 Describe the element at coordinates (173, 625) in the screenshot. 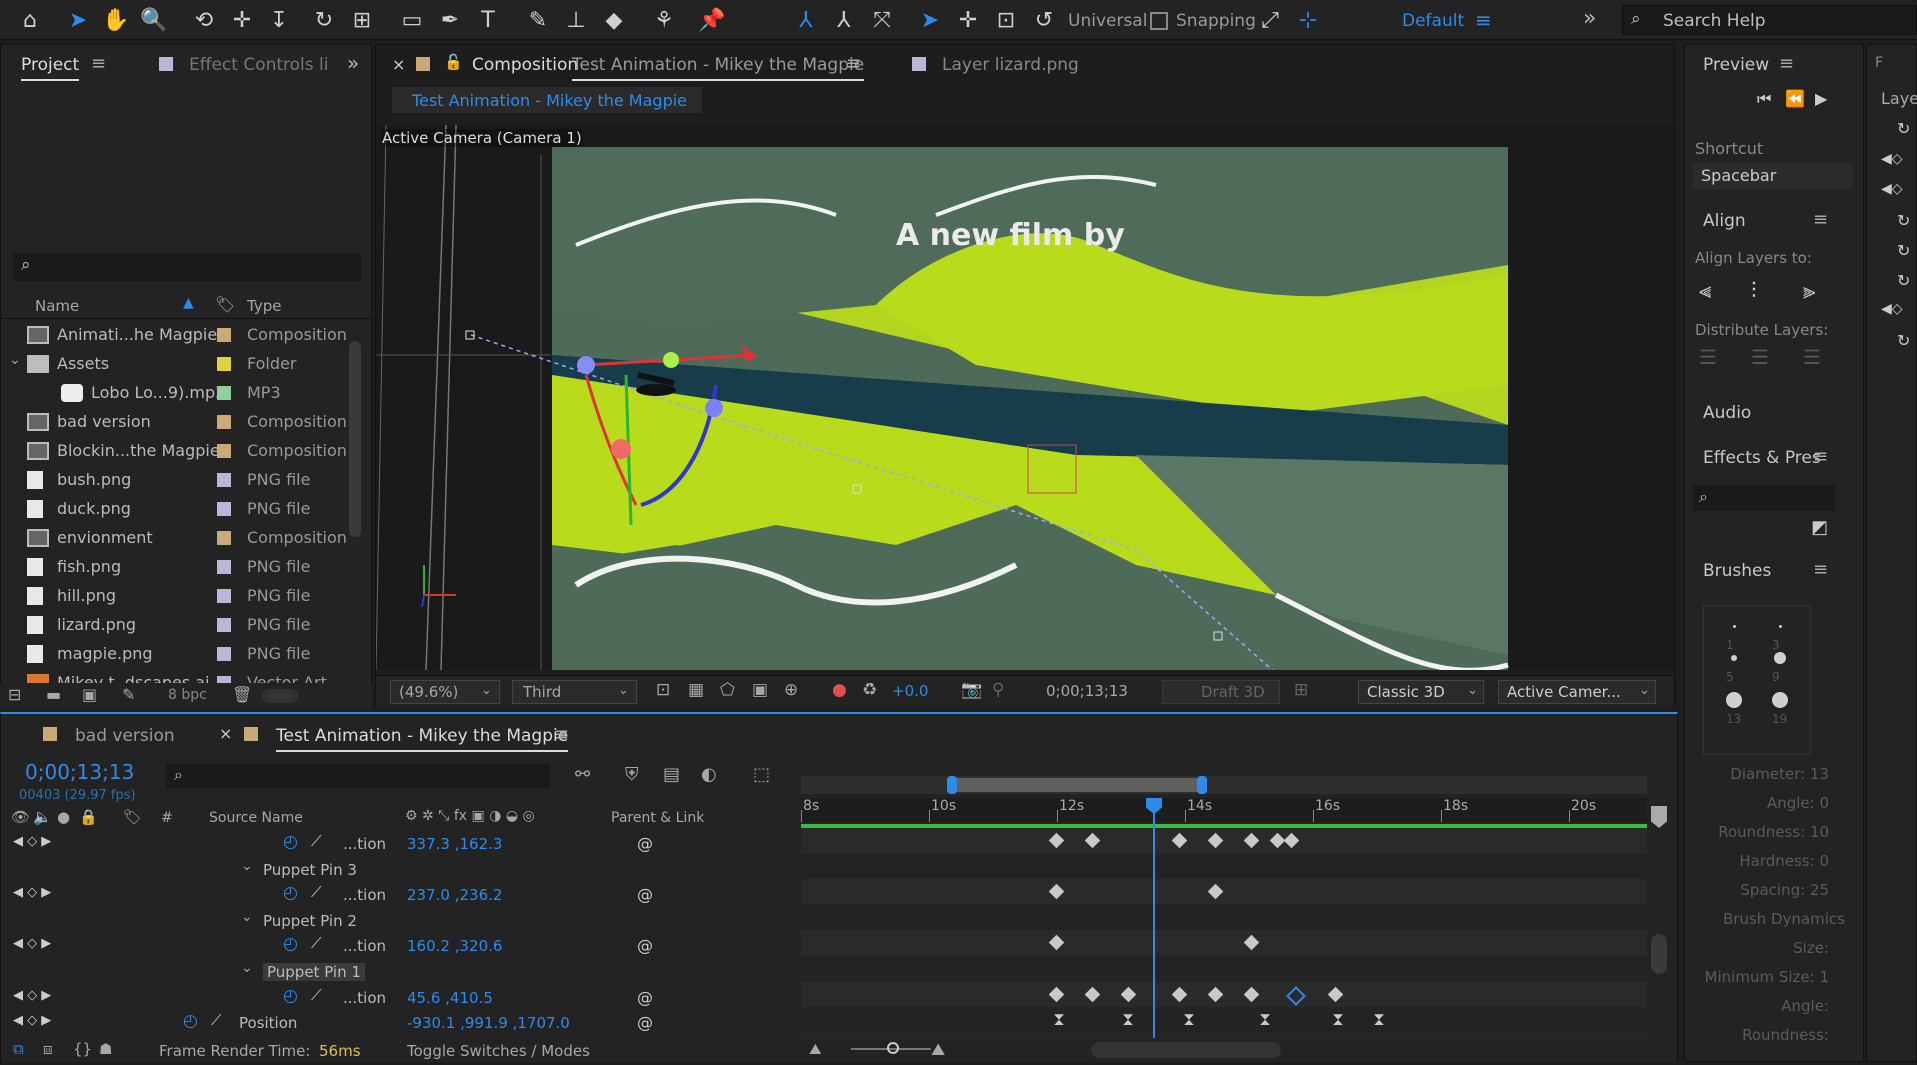

I see `project-item: lizard.png PNG file` at that location.